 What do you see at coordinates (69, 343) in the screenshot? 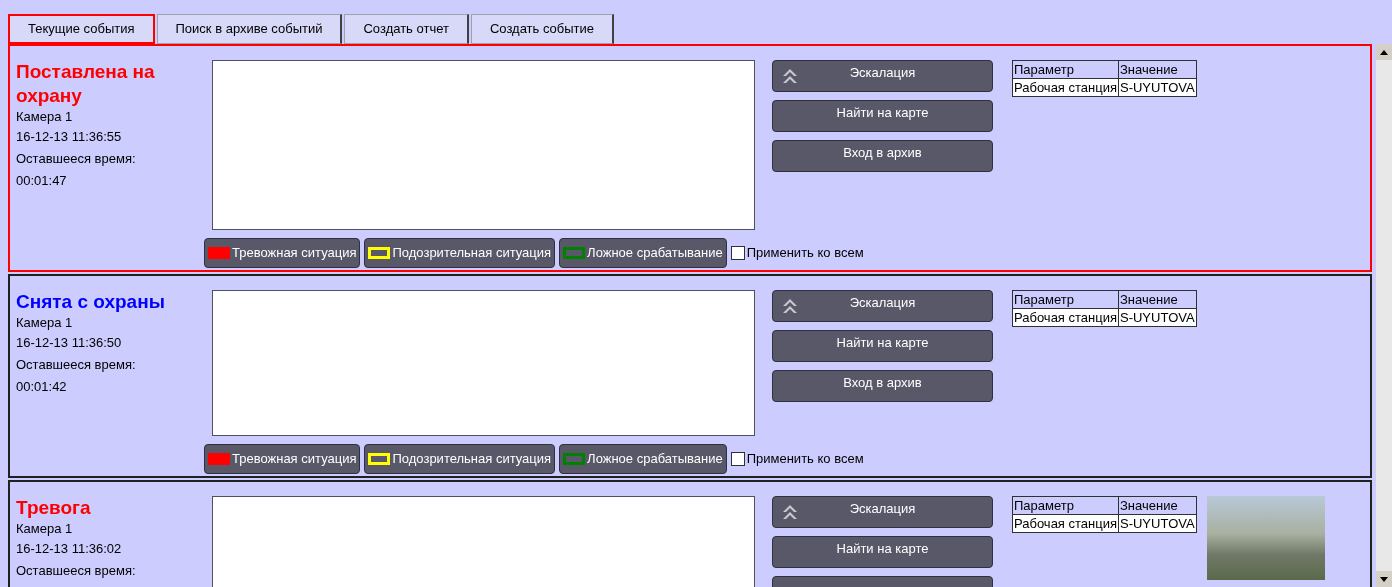
I see `event-datetime: 16-12-13 11:36:50` at bounding box center [69, 343].